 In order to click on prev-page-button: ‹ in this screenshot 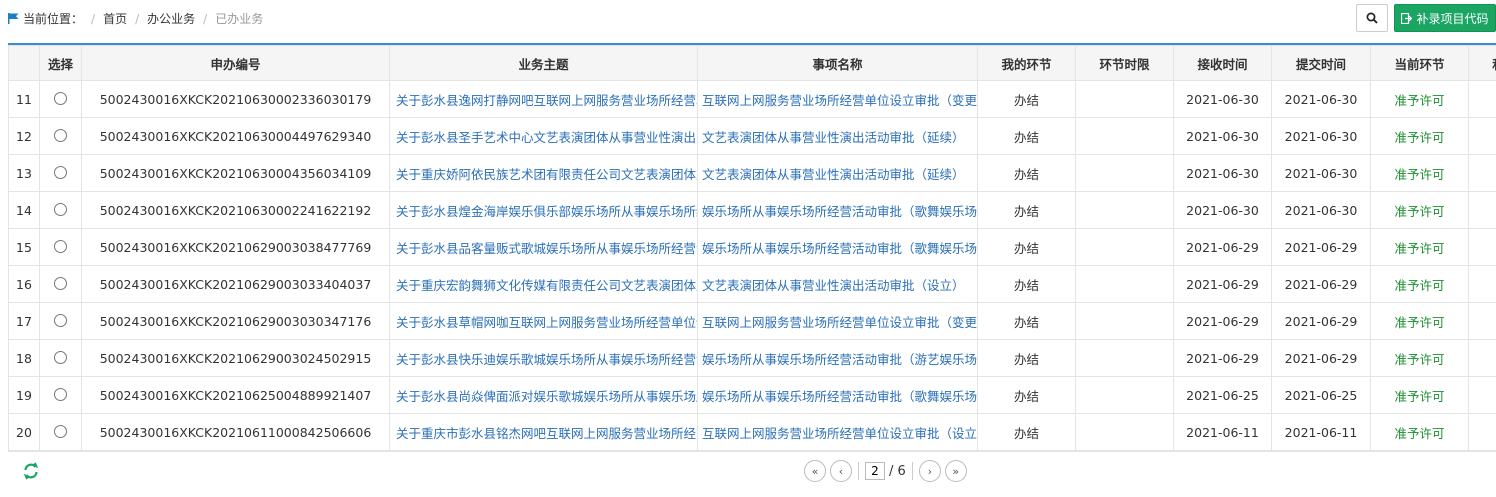, I will do `click(841, 471)`.